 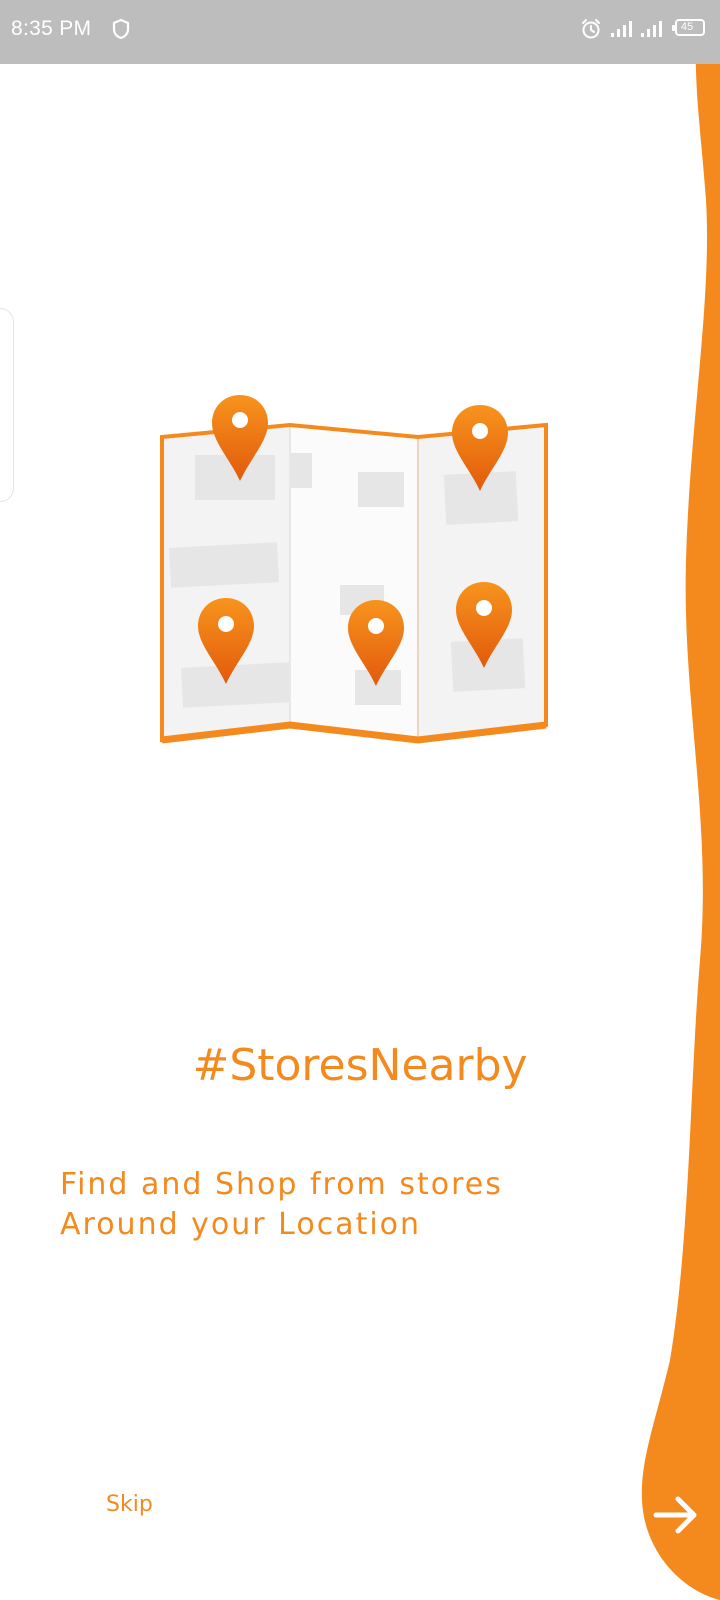 I want to click on status-time: 8:35 PM, so click(x=51, y=28).